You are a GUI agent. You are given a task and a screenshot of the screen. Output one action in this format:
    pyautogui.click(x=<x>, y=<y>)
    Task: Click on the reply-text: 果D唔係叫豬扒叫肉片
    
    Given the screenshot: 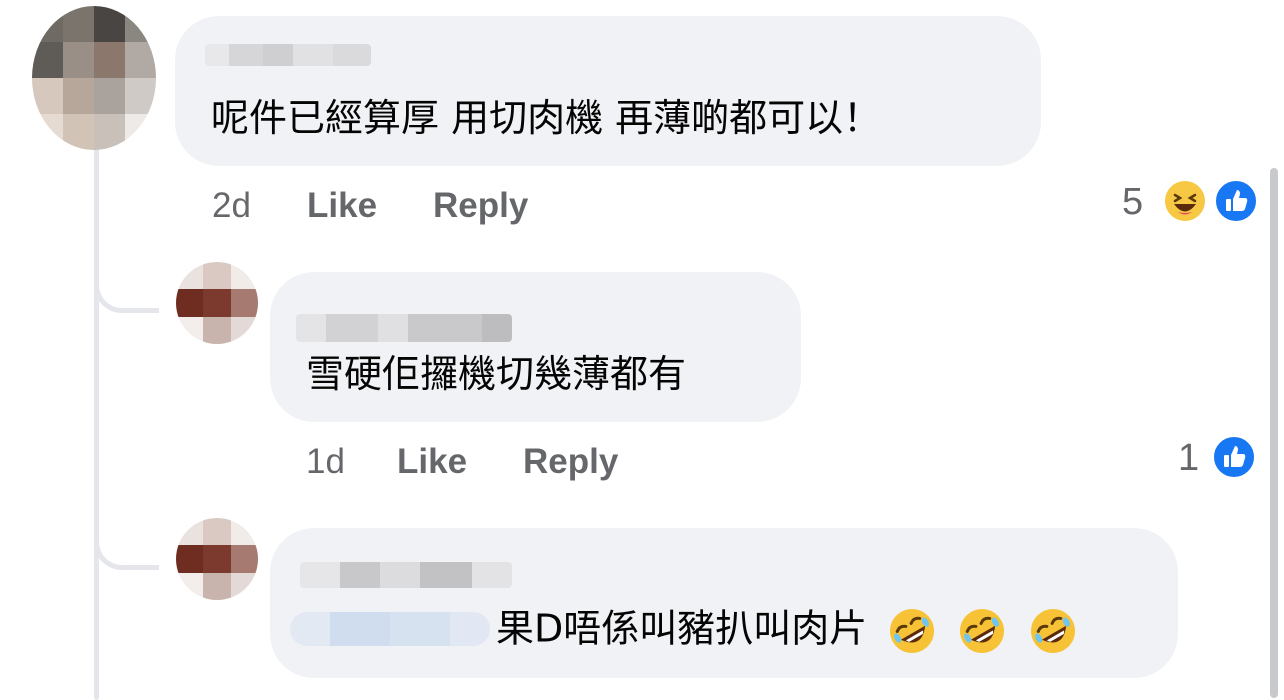 What is the action you would take?
    pyautogui.click(x=787, y=631)
    